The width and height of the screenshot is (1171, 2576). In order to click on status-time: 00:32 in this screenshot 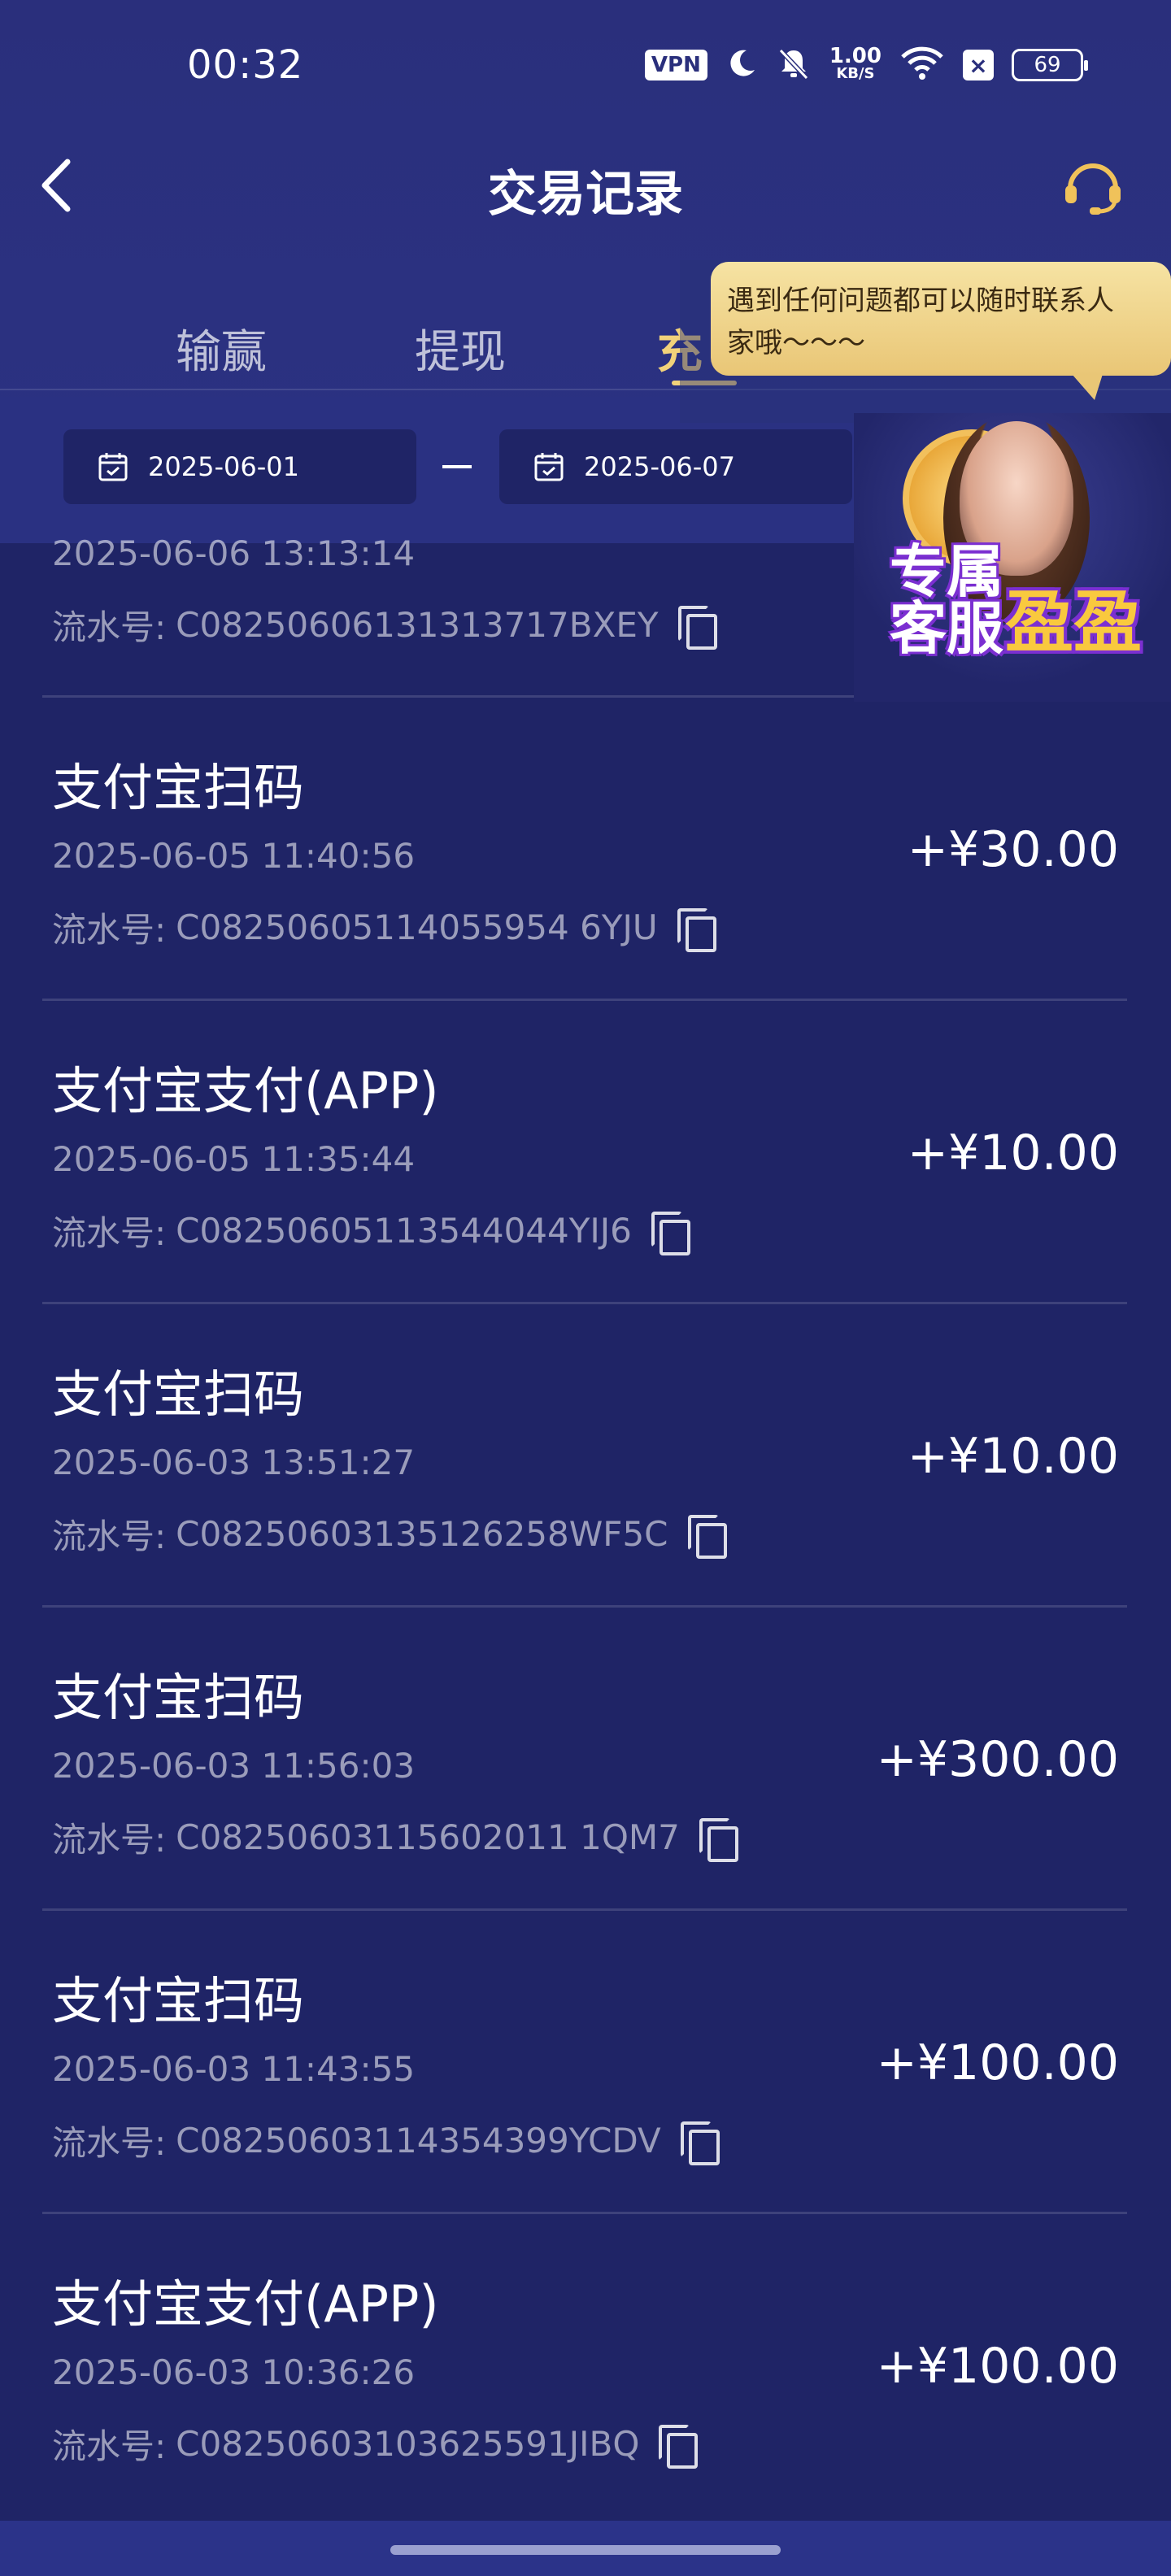, I will do `click(245, 65)`.